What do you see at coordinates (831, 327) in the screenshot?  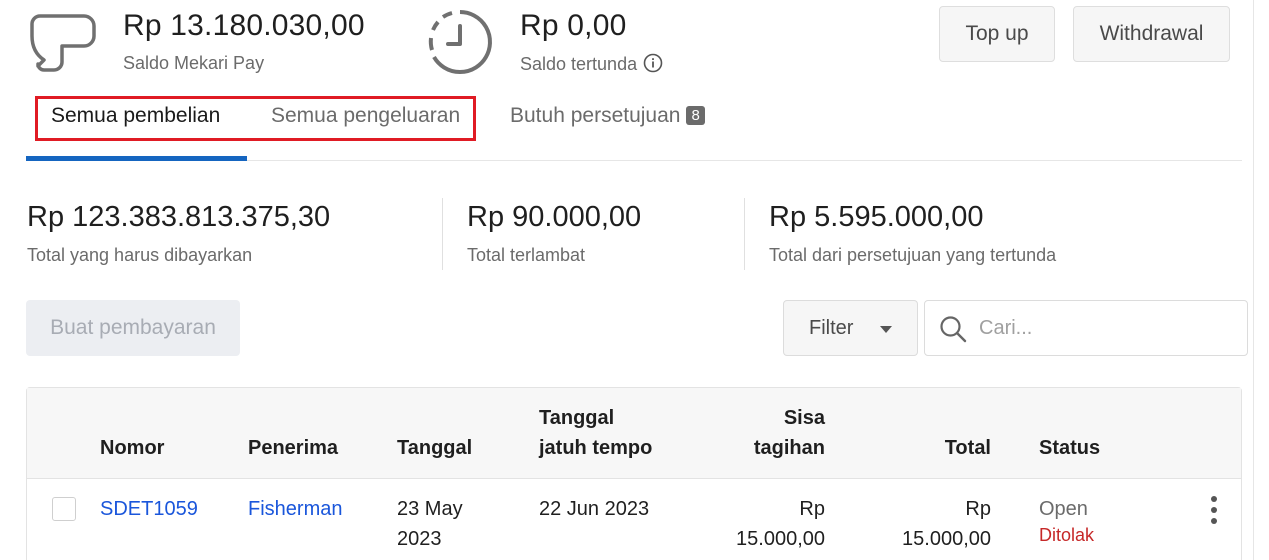 I see `filter-label: Filter` at bounding box center [831, 327].